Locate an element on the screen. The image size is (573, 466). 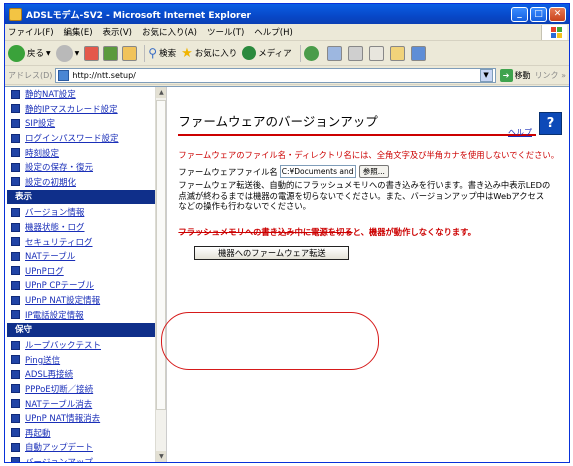
go-label: 移動 is located at coordinates (522, 75).